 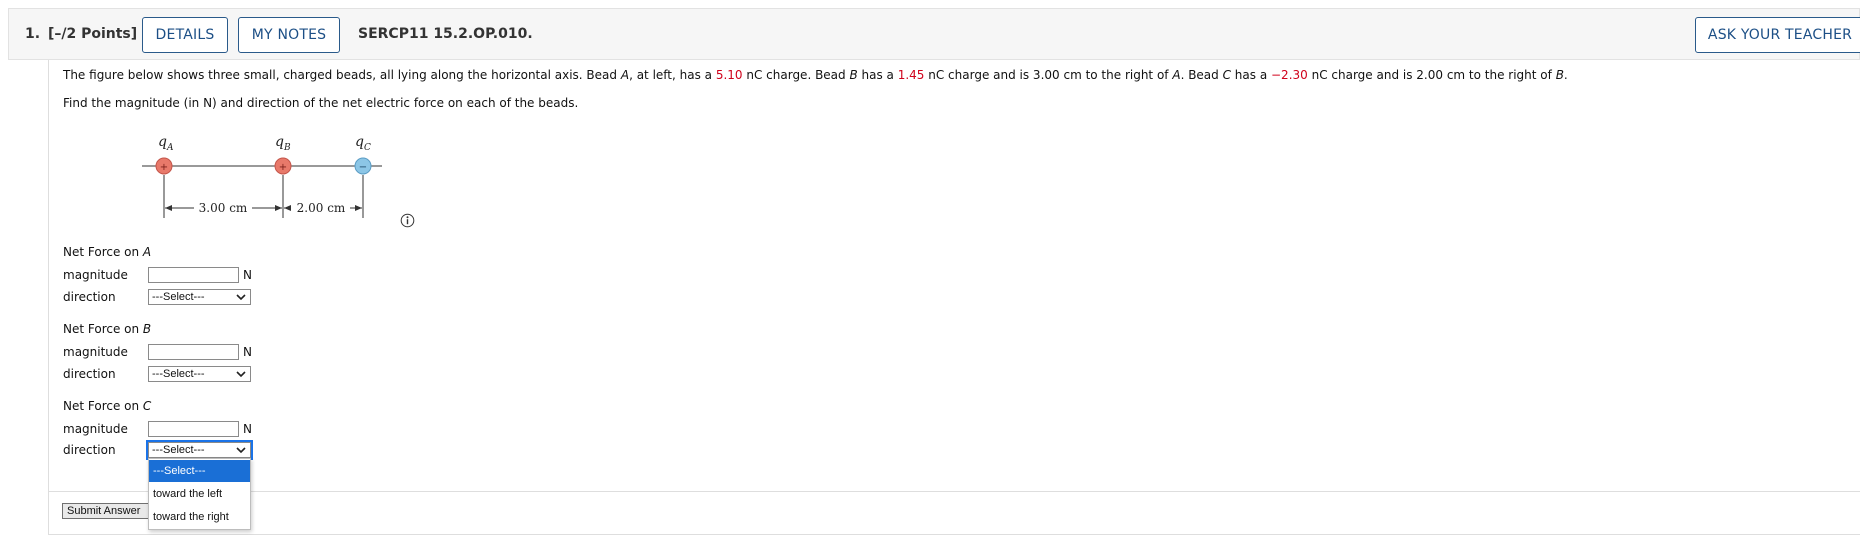 What do you see at coordinates (166, 143) in the screenshot?
I see `label-qa: qA` at bounding box center [166, 143].